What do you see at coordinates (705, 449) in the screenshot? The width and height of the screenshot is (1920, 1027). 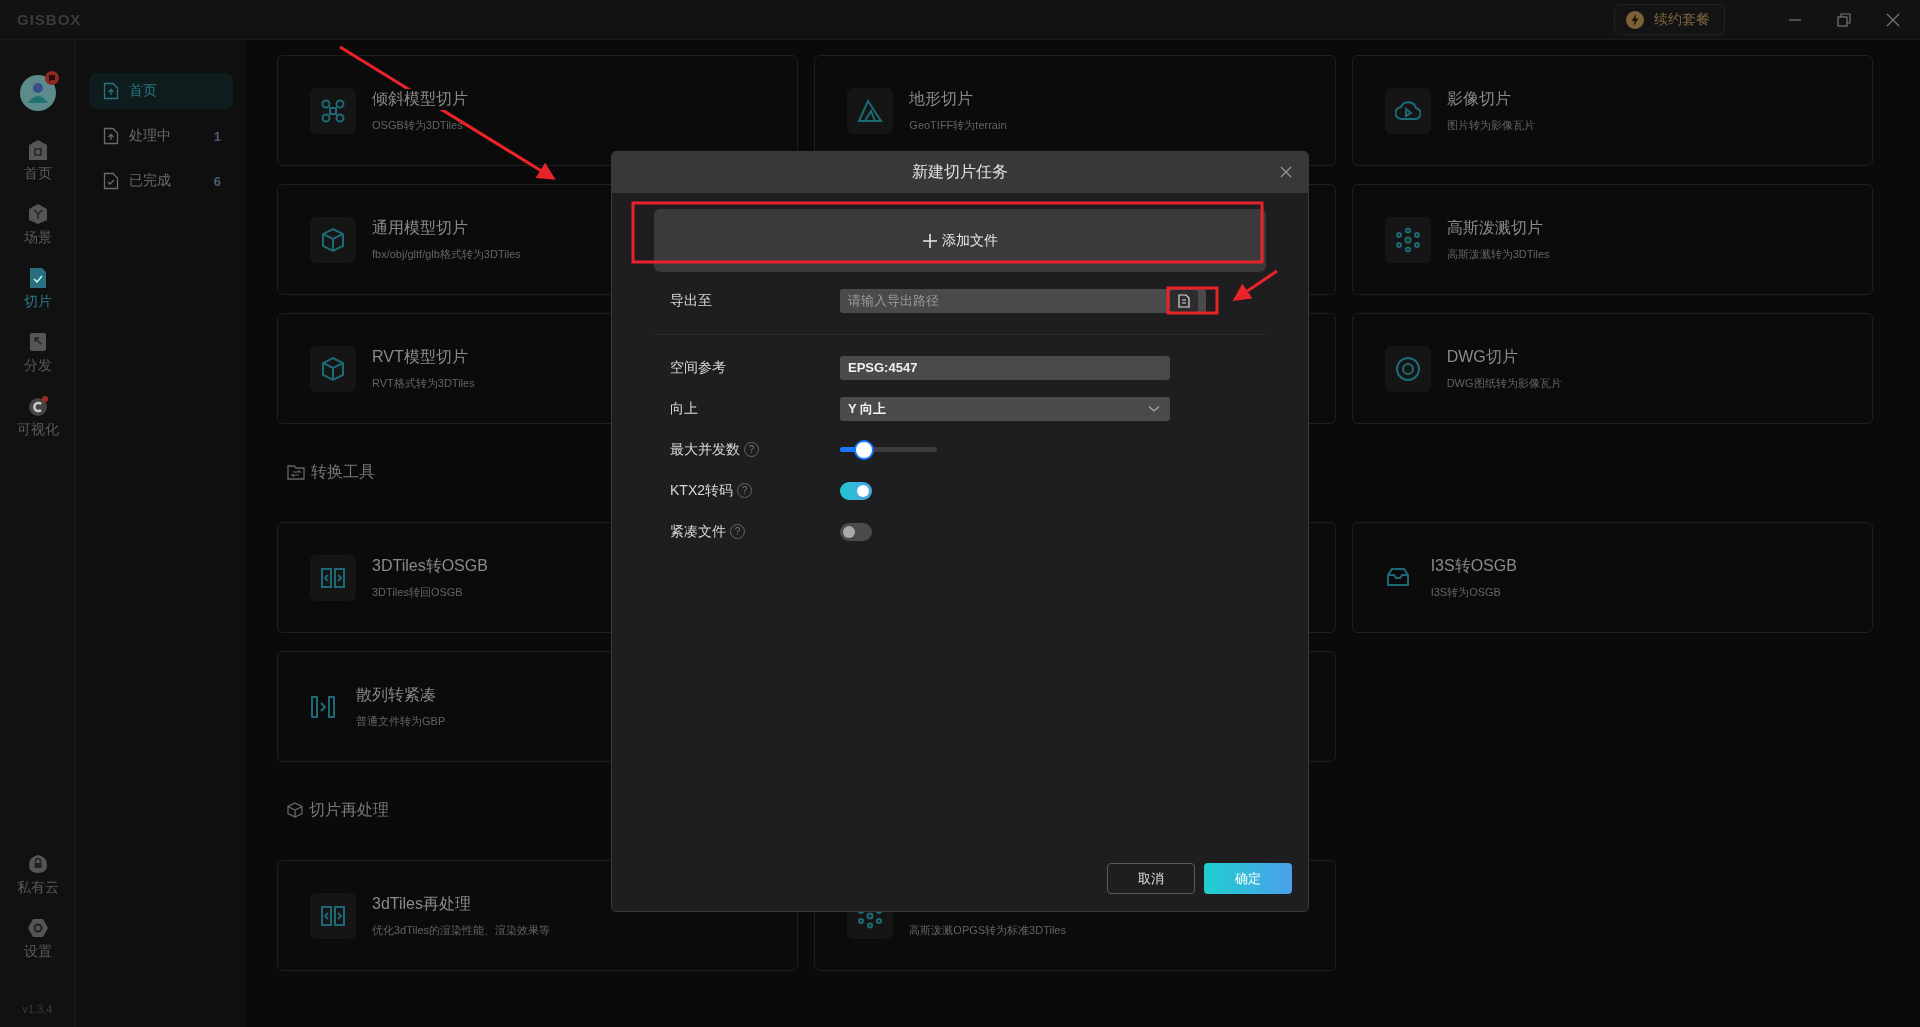 I see `field-label: 最大并发数` at bounding box center [705, 449].